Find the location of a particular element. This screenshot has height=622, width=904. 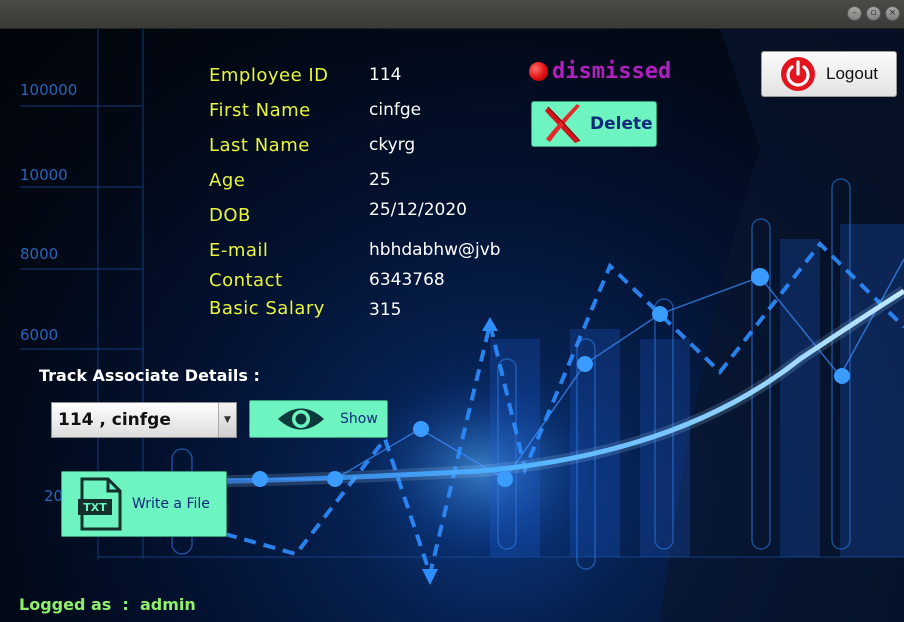

basic-salary-value: 315 is located at coordinates (385, 310).